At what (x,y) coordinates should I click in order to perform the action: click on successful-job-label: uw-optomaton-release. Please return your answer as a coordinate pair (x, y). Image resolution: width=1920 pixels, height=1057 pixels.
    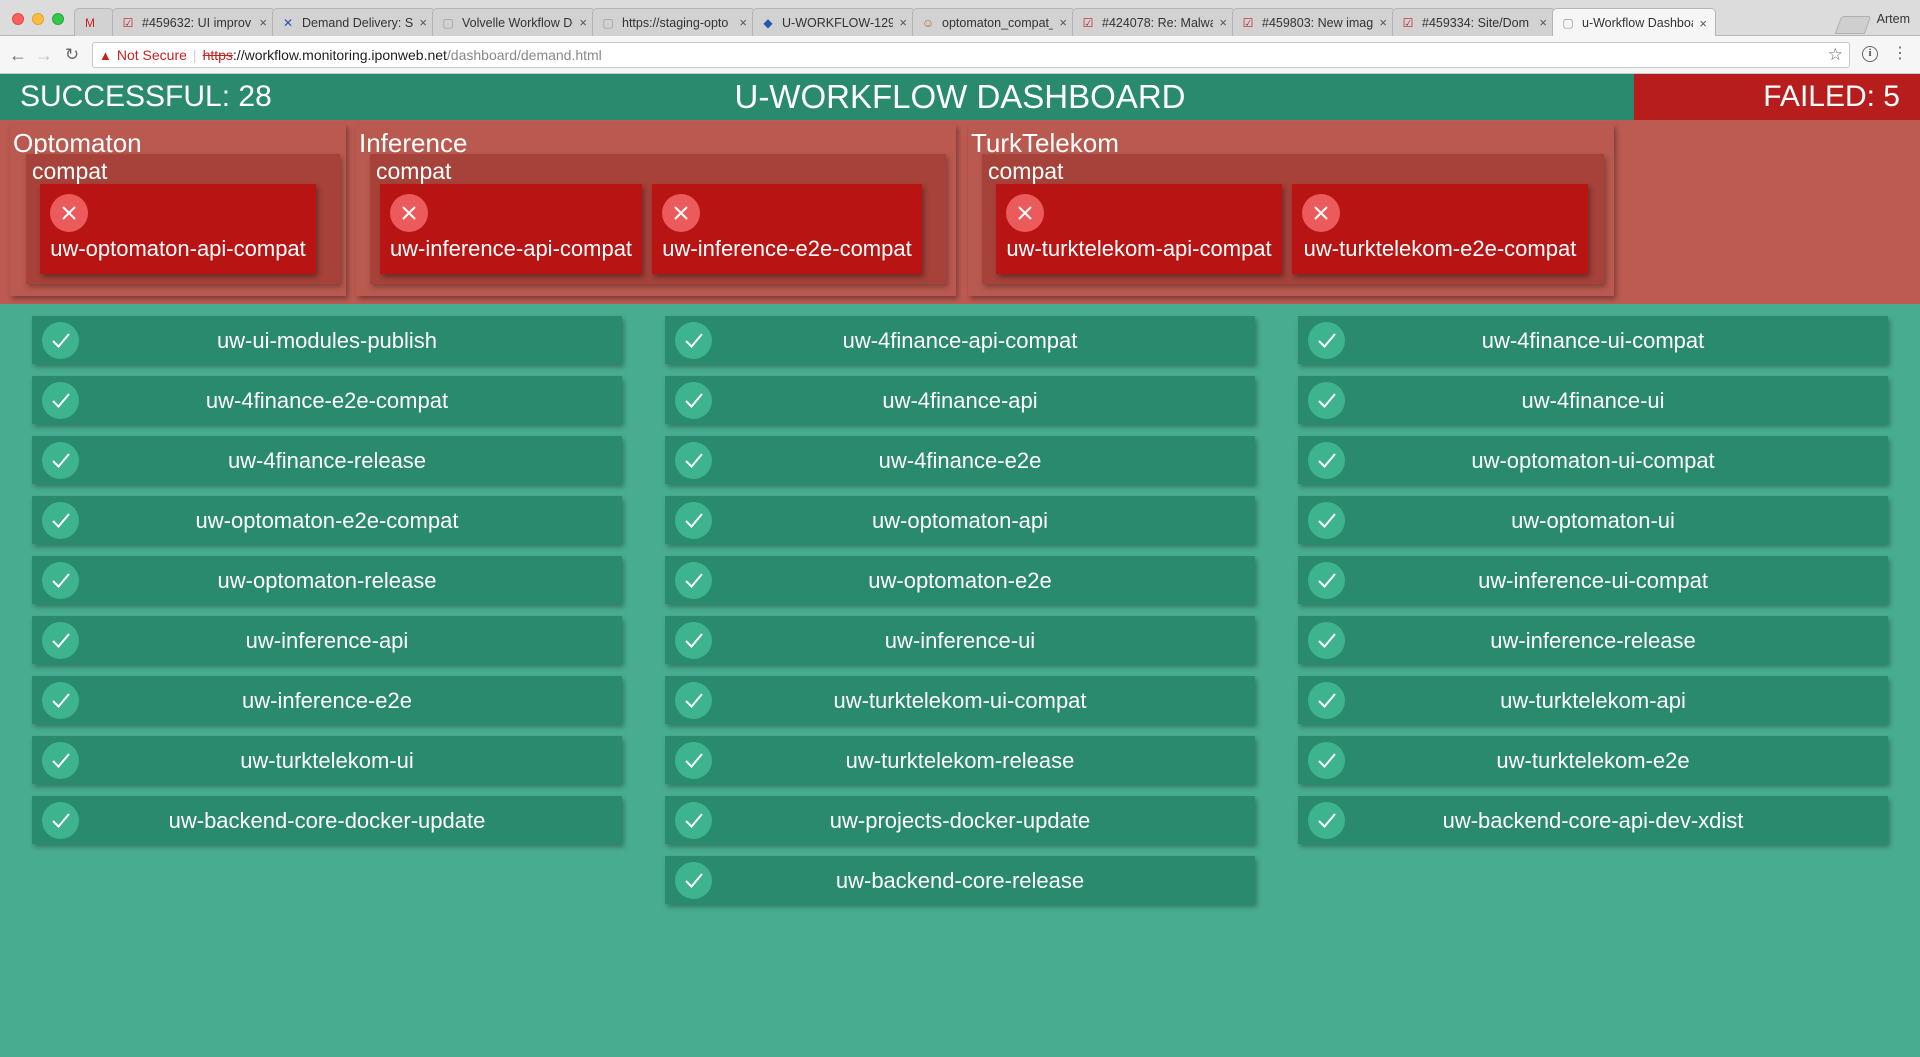
    Looking at the image, I should click on (327, 580).